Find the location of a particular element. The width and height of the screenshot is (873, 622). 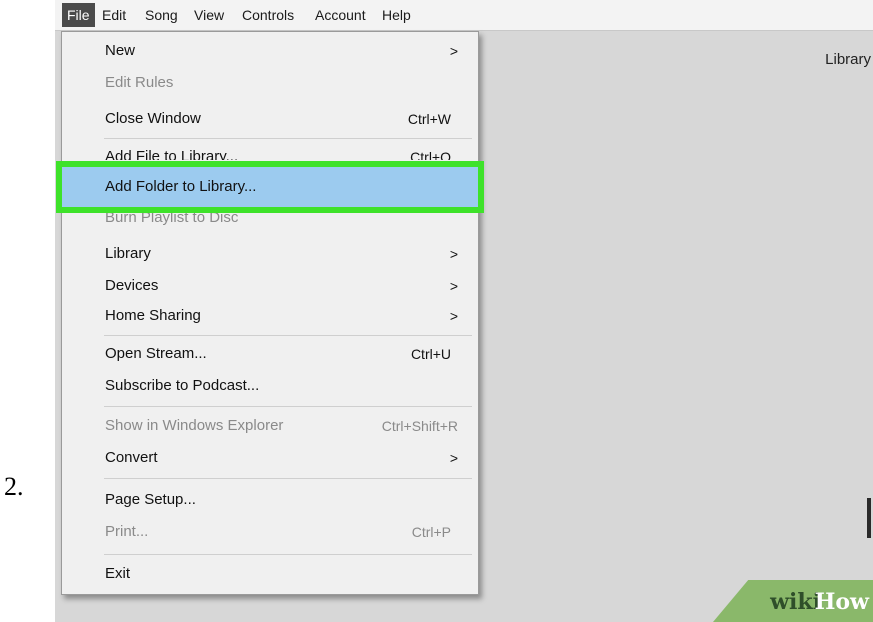

menu-item-label: Burn Playlist to Disc is located at coordinates (172, 219).